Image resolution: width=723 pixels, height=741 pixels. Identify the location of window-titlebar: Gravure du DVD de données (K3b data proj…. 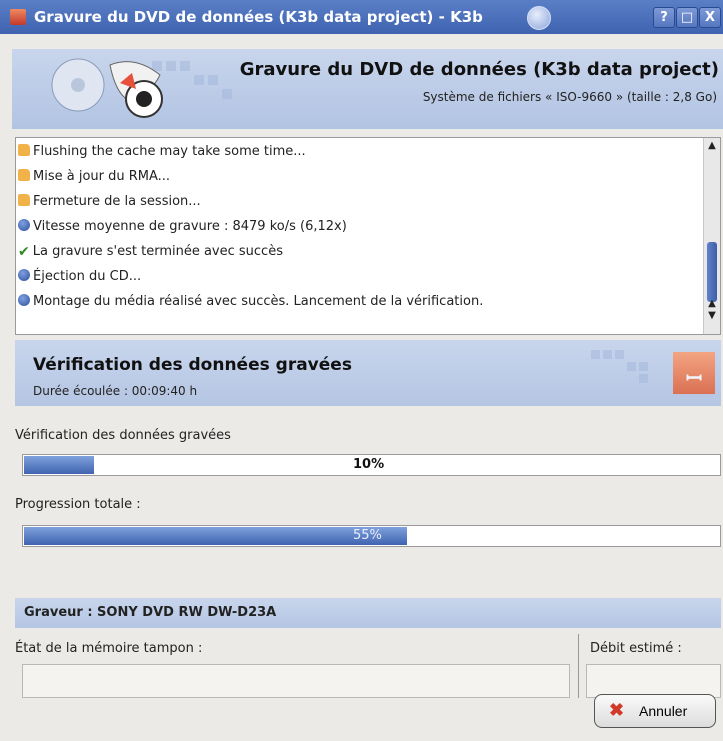
(361, 17).